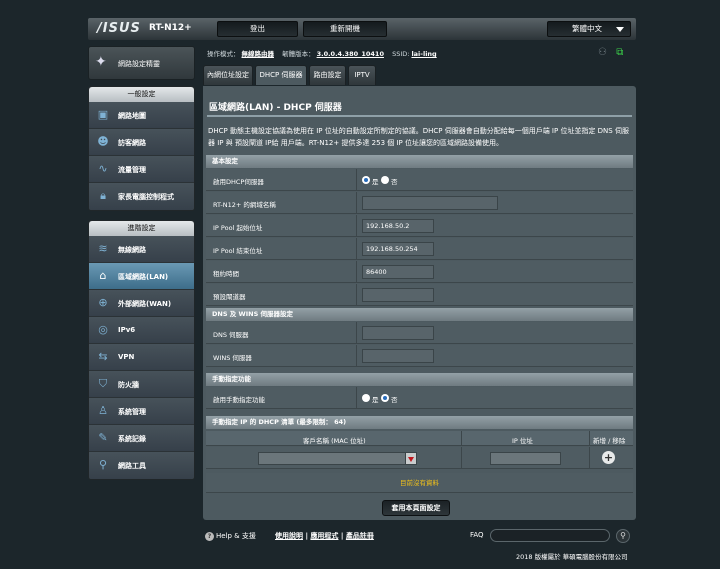  I want to click on manual-link: 使用說明, so click(289, 536).